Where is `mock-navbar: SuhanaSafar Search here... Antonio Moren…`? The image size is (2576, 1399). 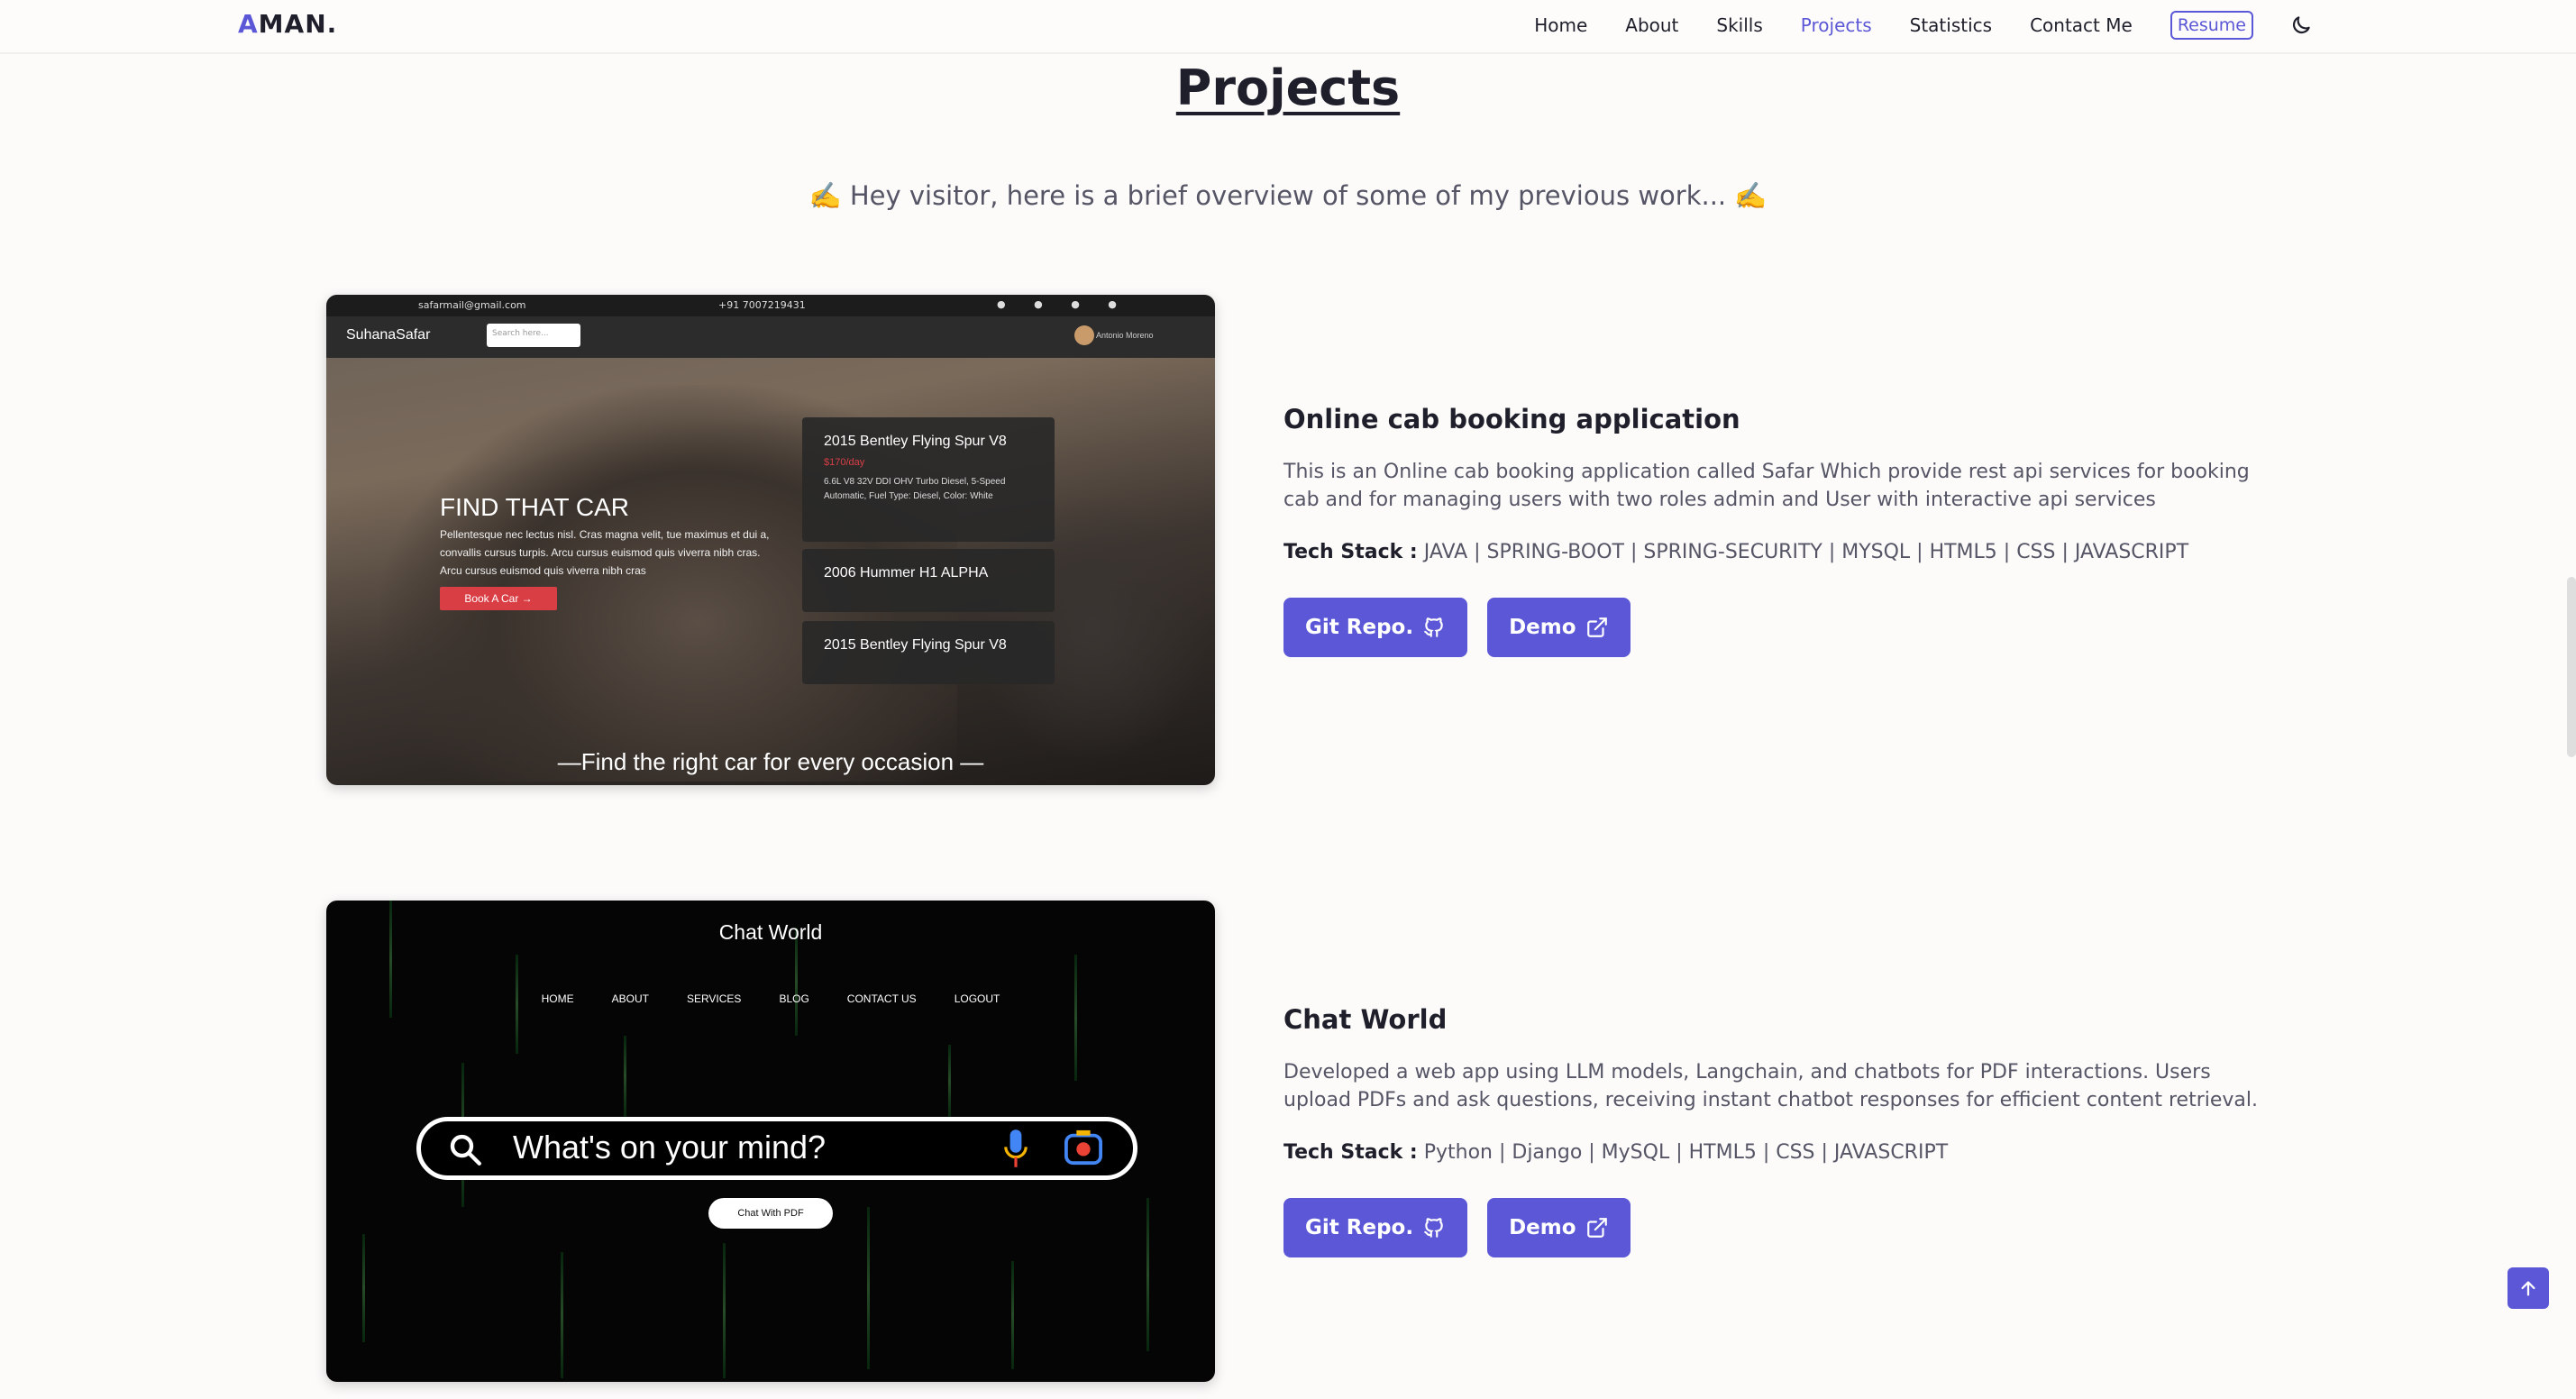 mock-navbar: SuhanaSafar Search here... Antonio Moren… is located at coordinates (770, 337).